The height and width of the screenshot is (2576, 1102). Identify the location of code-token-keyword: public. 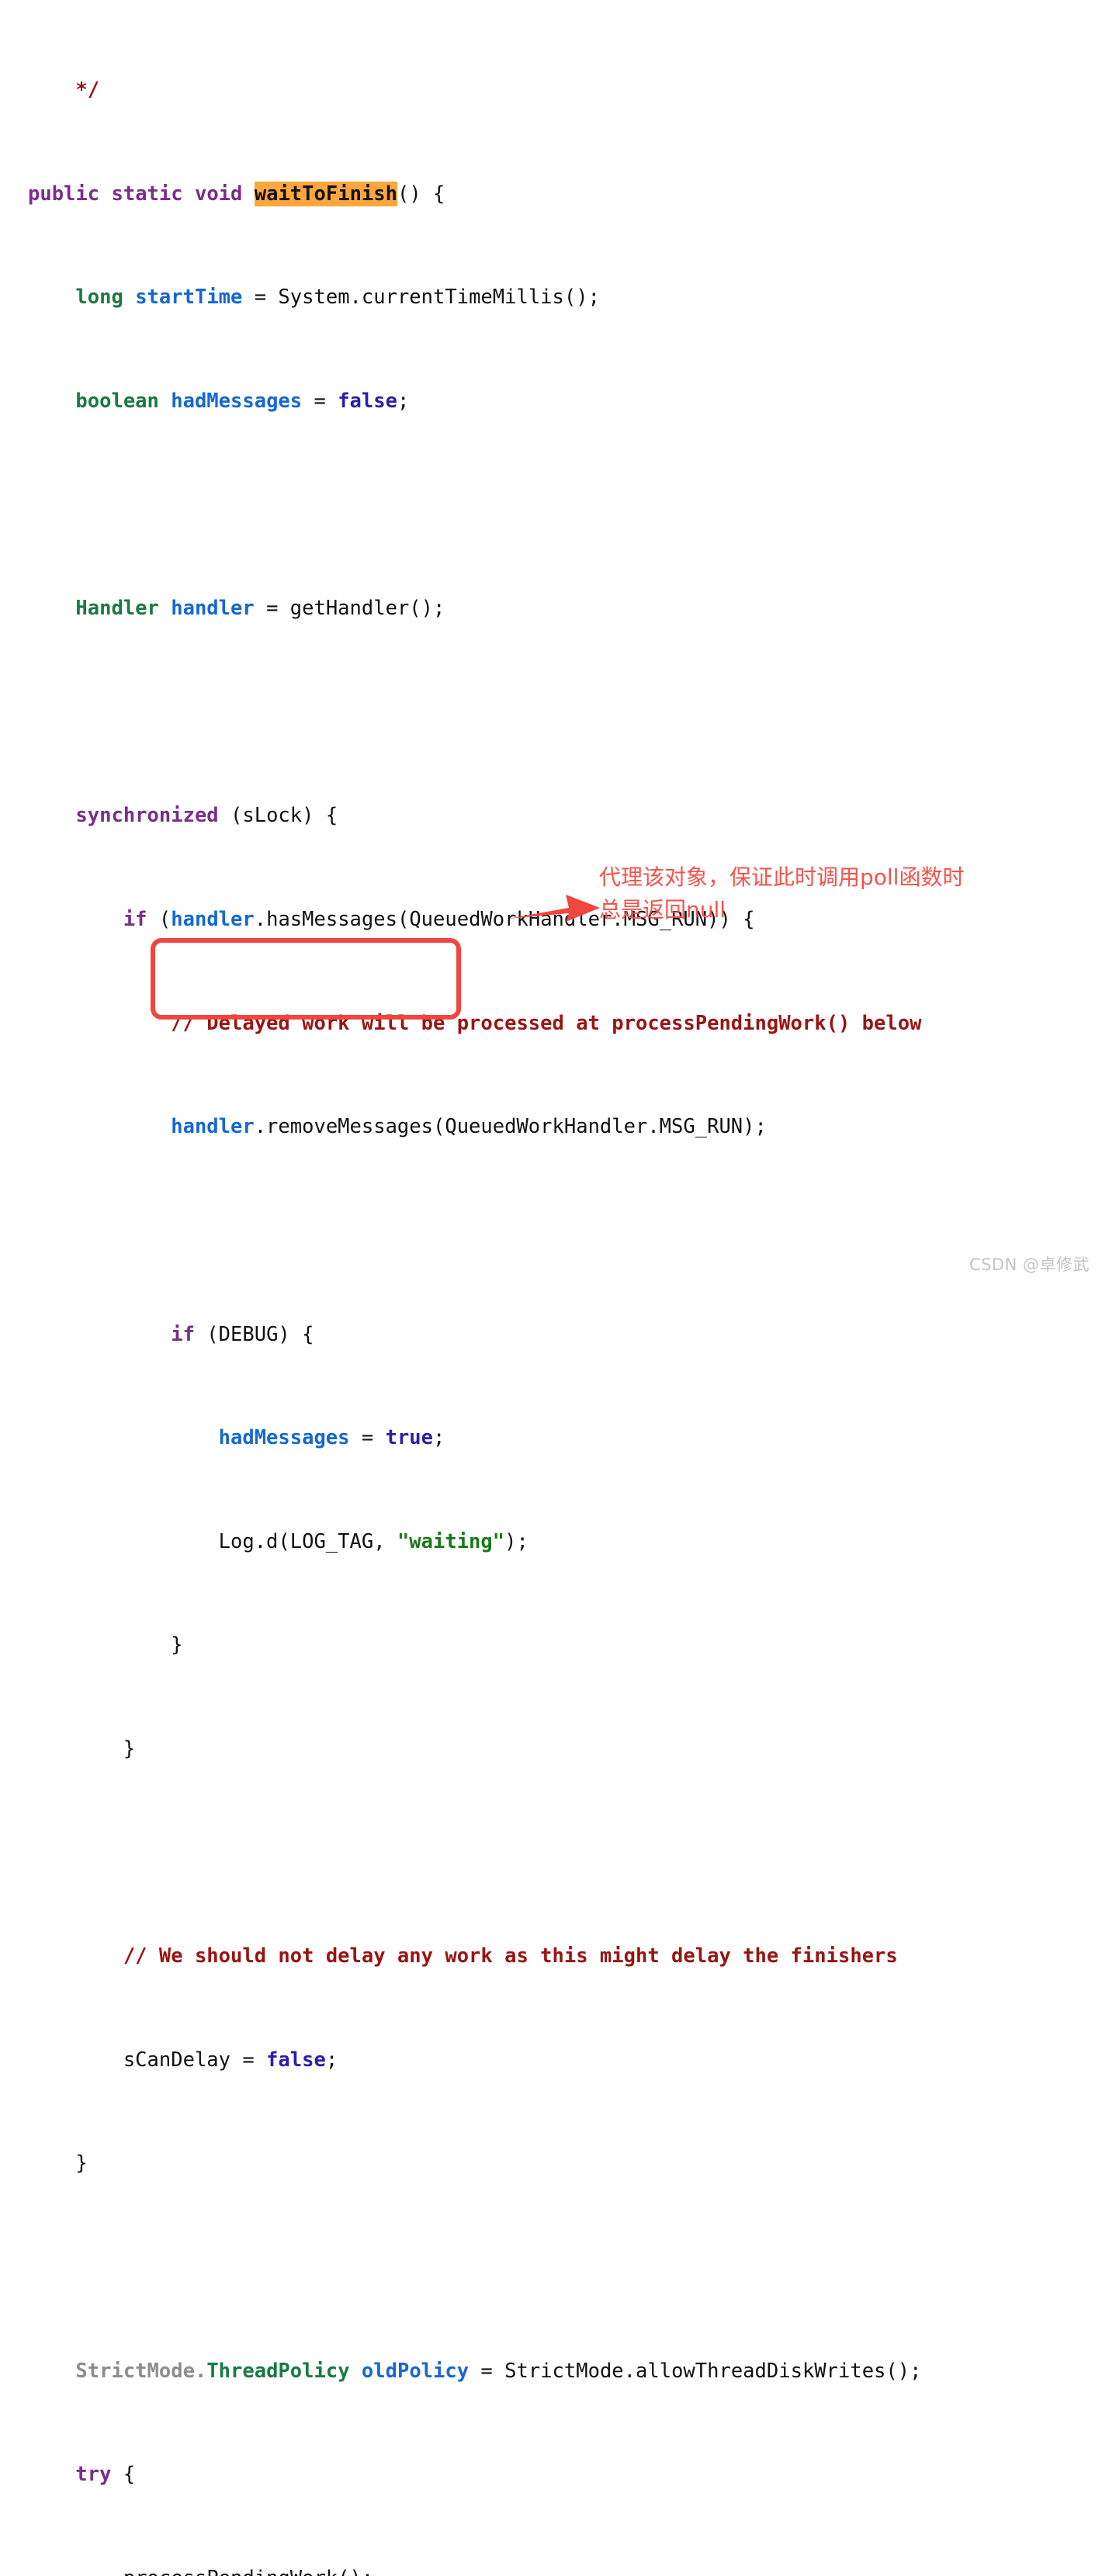
(64, 194).